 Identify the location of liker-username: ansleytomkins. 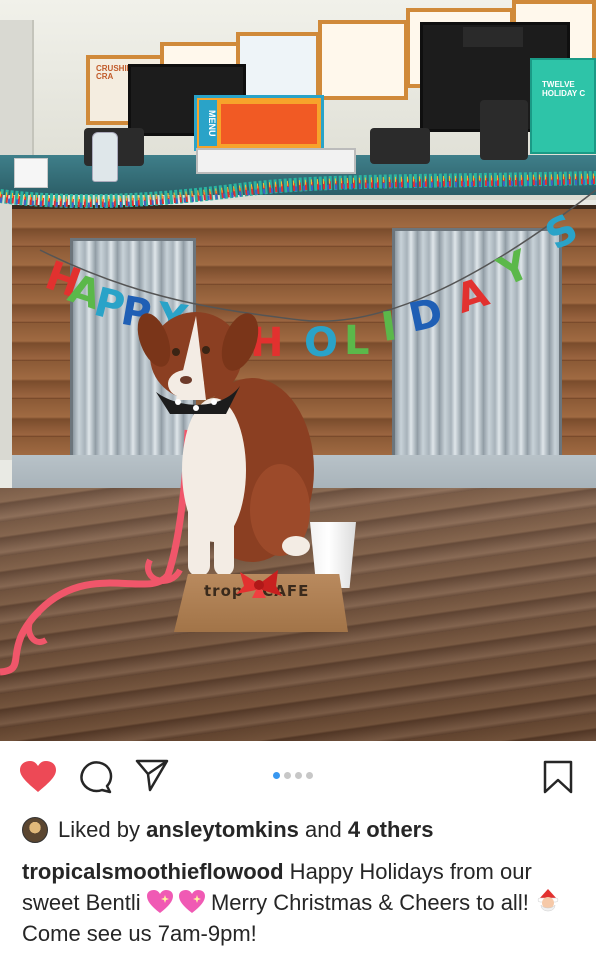
(222, 830).